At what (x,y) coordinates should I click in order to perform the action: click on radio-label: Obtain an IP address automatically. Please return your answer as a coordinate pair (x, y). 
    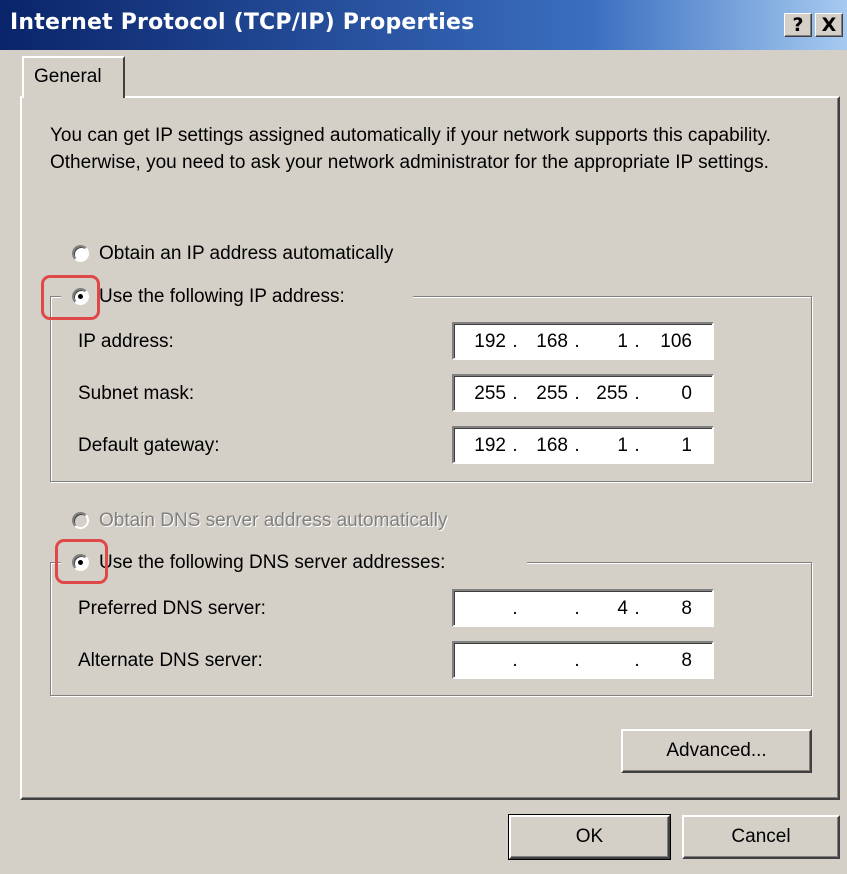
    Looking at the image, I should click on (246, 253).